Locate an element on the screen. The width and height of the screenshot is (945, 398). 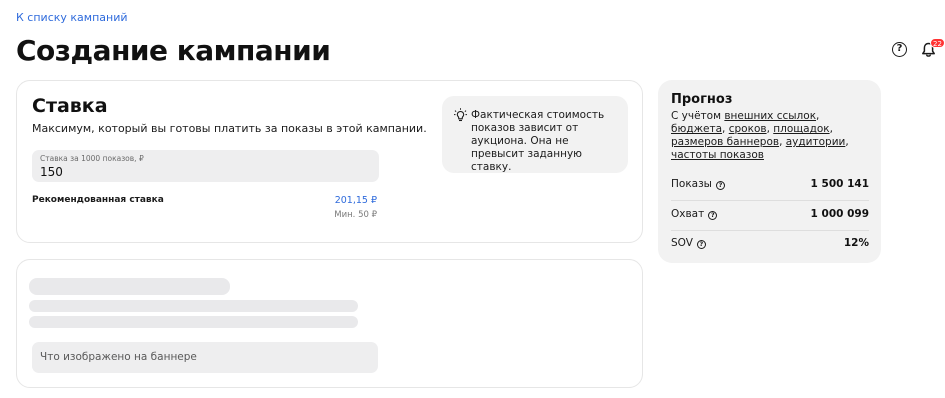
reach-value: 1 000 099 is located at coordinates (839, 214).